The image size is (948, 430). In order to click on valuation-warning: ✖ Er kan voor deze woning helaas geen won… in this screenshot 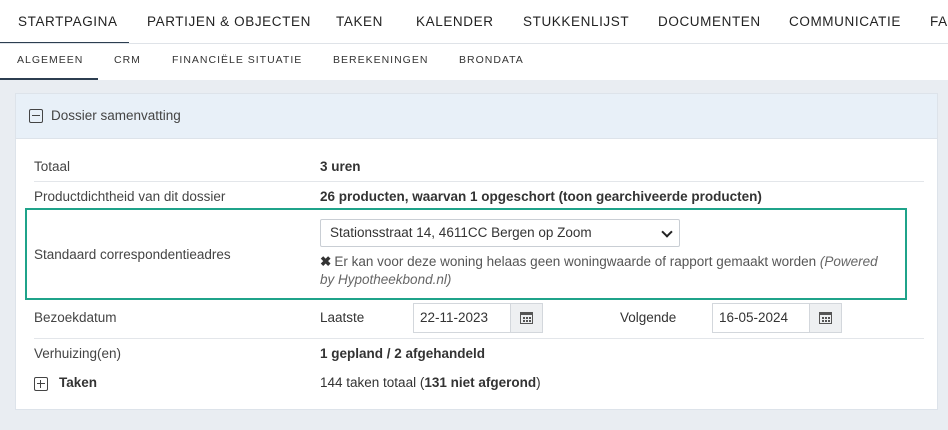, I will do `click(607, 271)`.